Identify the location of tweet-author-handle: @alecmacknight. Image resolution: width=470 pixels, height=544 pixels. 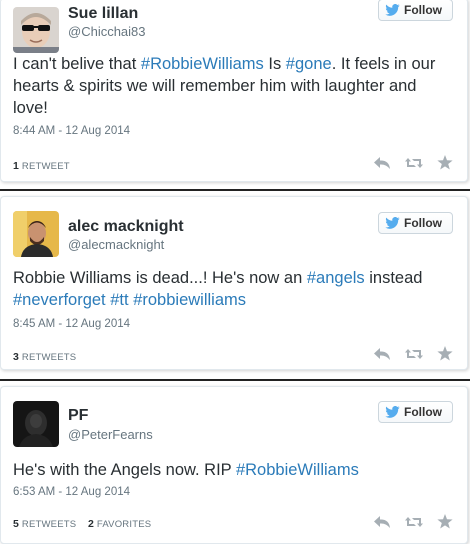
(116, 244).